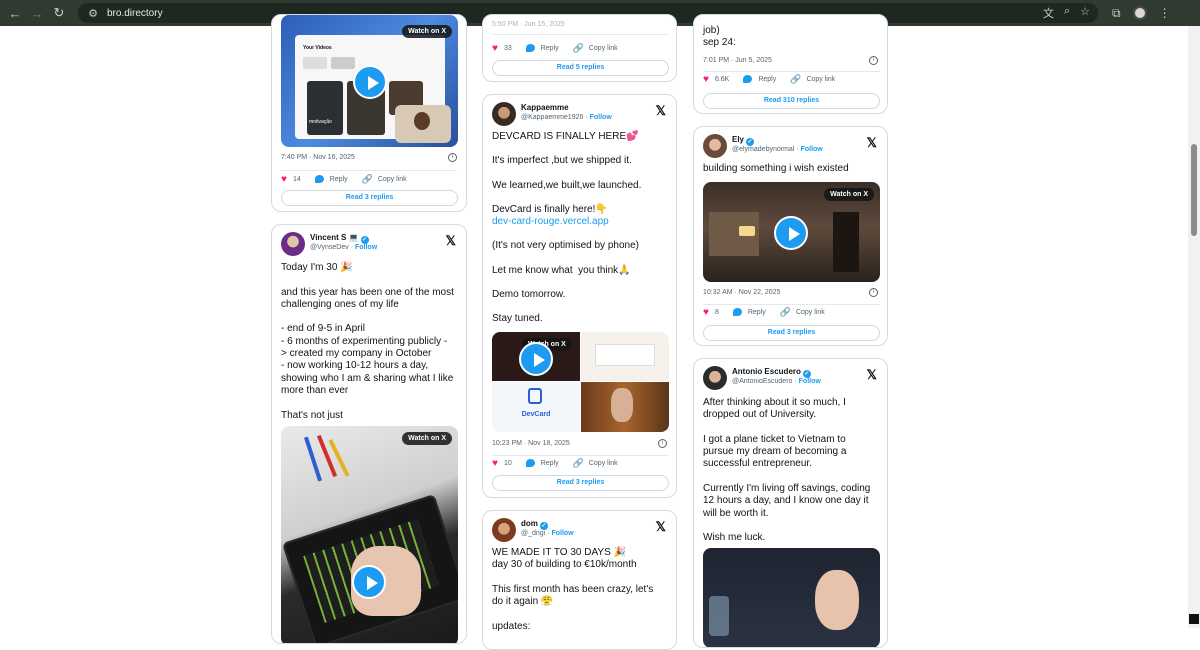 The width and height of the screenshot is (1200, 650). I want to click on extensions-icon: ⧉, so click(1116, 13).